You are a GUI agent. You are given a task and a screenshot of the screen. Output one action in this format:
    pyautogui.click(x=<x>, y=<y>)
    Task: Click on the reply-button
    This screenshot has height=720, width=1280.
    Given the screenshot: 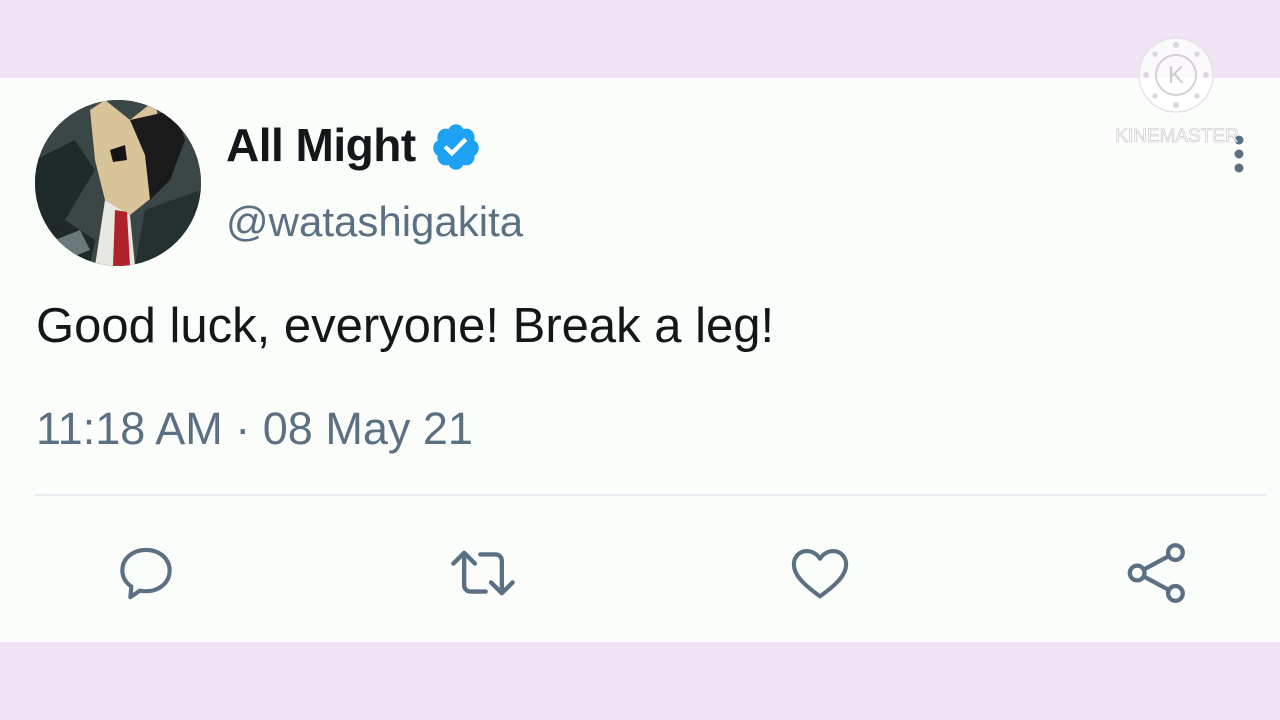 What is the action you would take?
    pyautogui.click(x=146, y=573)
    